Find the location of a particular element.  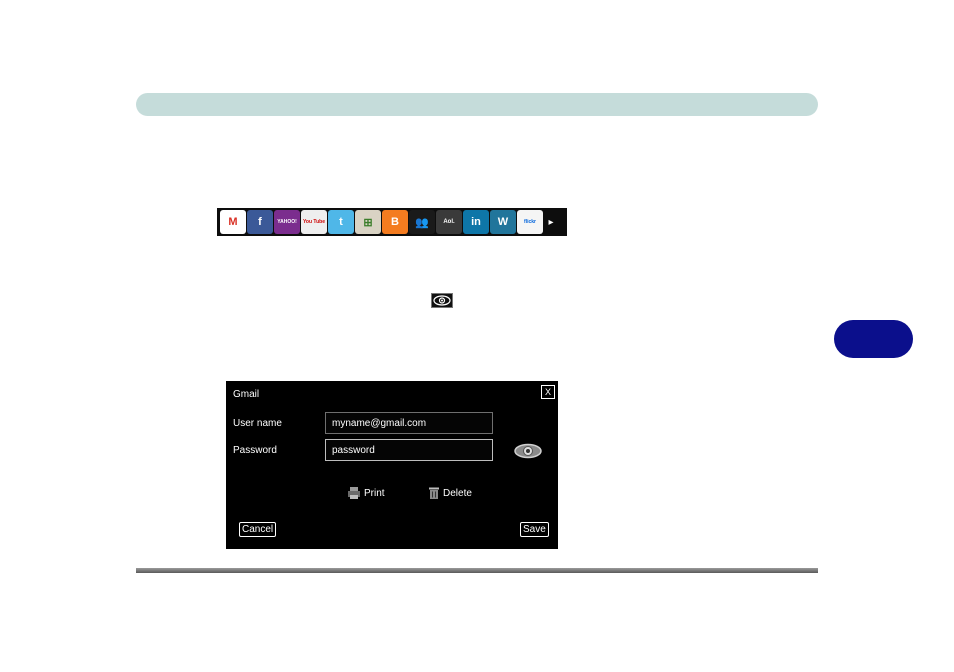

dialog-title: Gmail is located at coordinates (246, 394).